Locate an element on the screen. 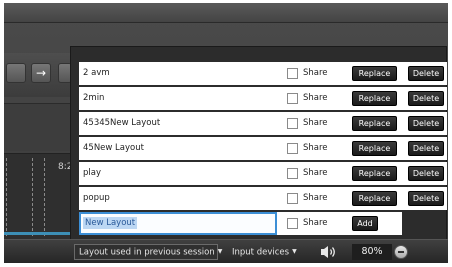  new-layout-input: New Layout is located at coordinates (178, 223).